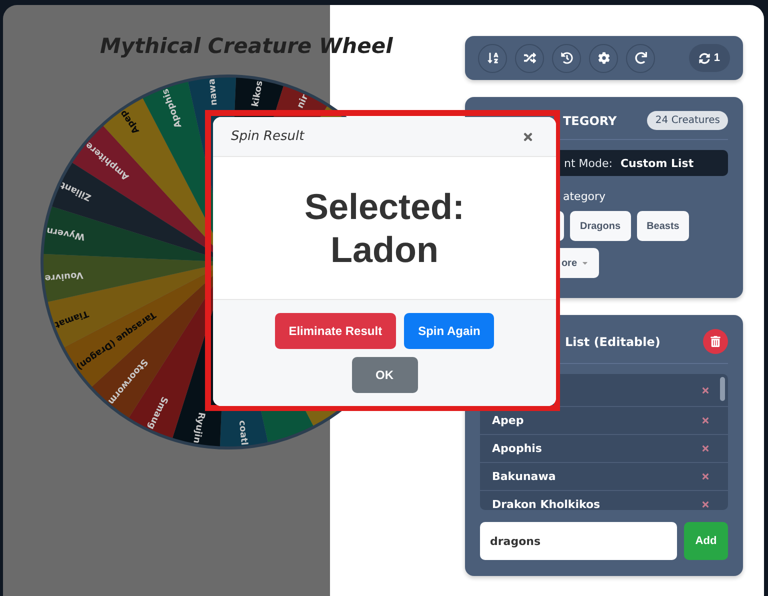 Image resolution: width=768 pixels, height=596 pixels. I want to click on sort-icon, so click(492, 58).